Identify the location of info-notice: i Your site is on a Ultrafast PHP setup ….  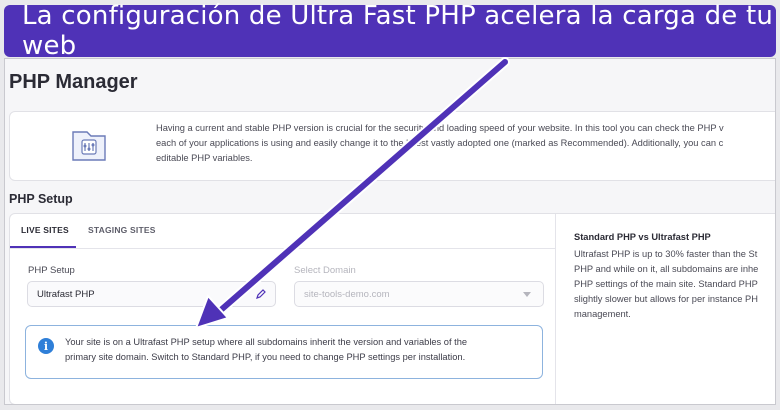
(284, 352).